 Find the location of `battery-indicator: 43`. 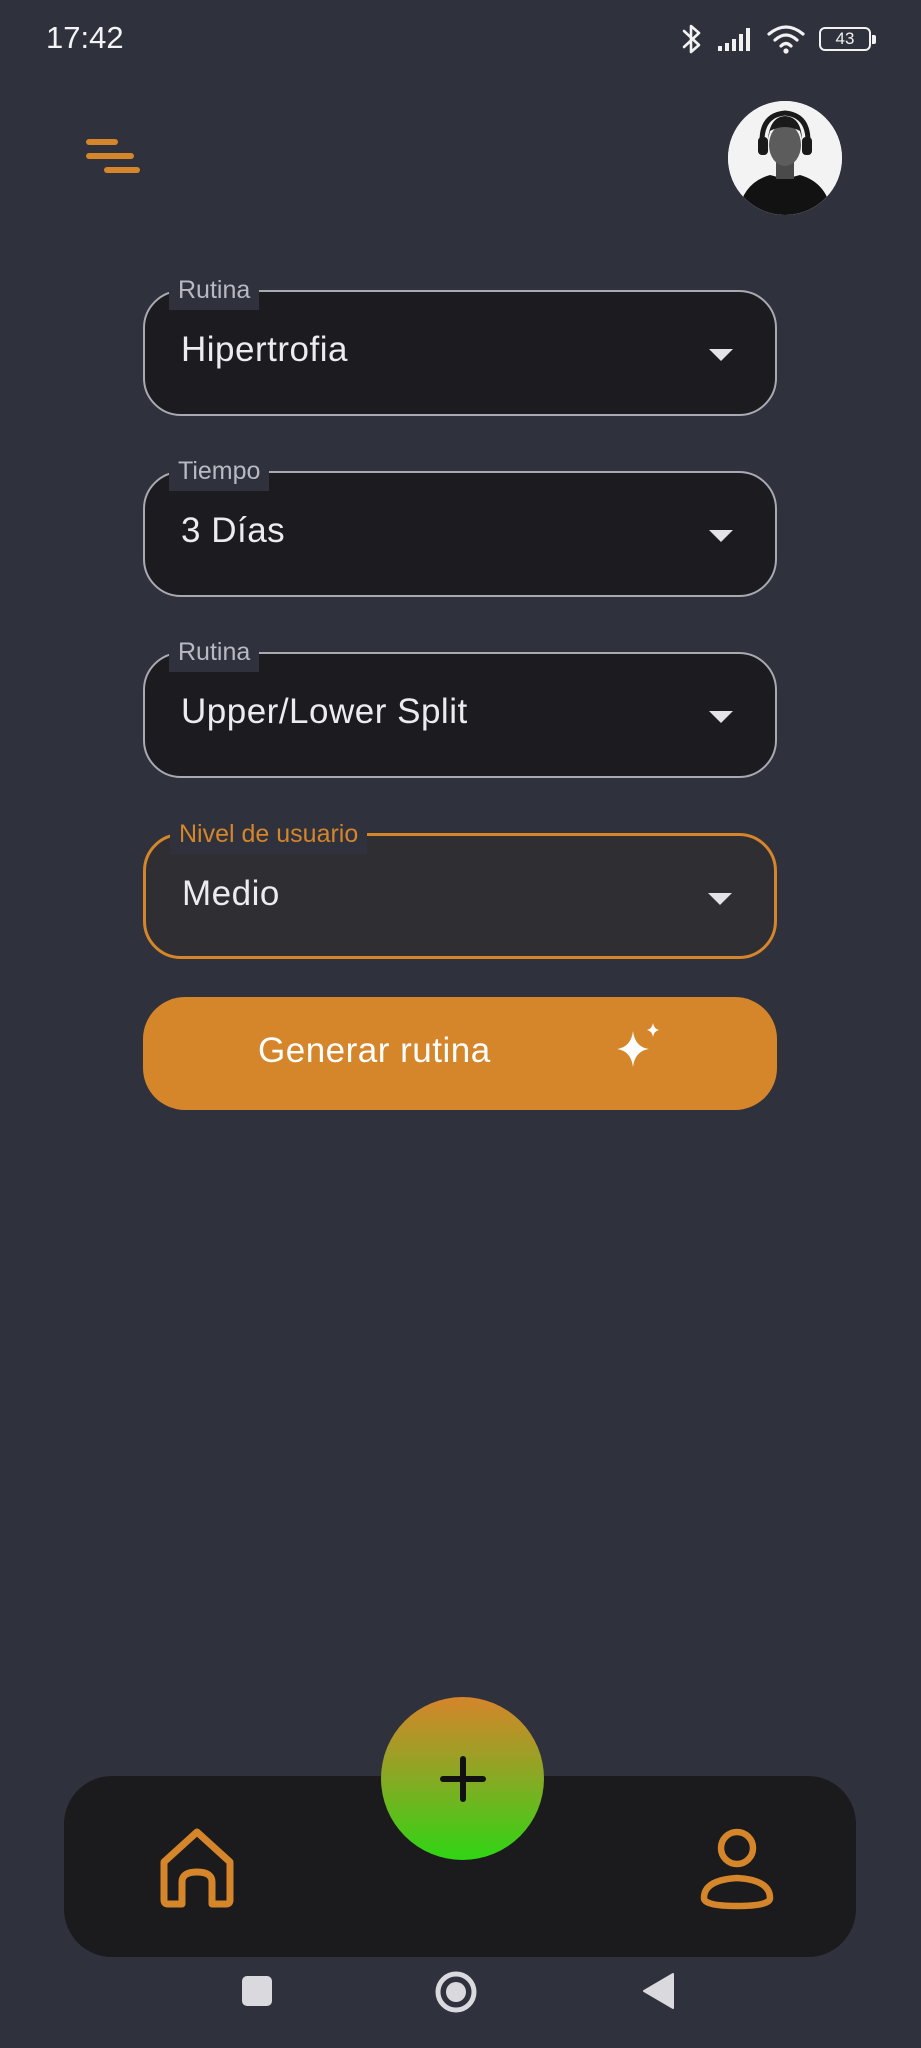

battery-indicator: 43 is located at coordinates (847, 39).